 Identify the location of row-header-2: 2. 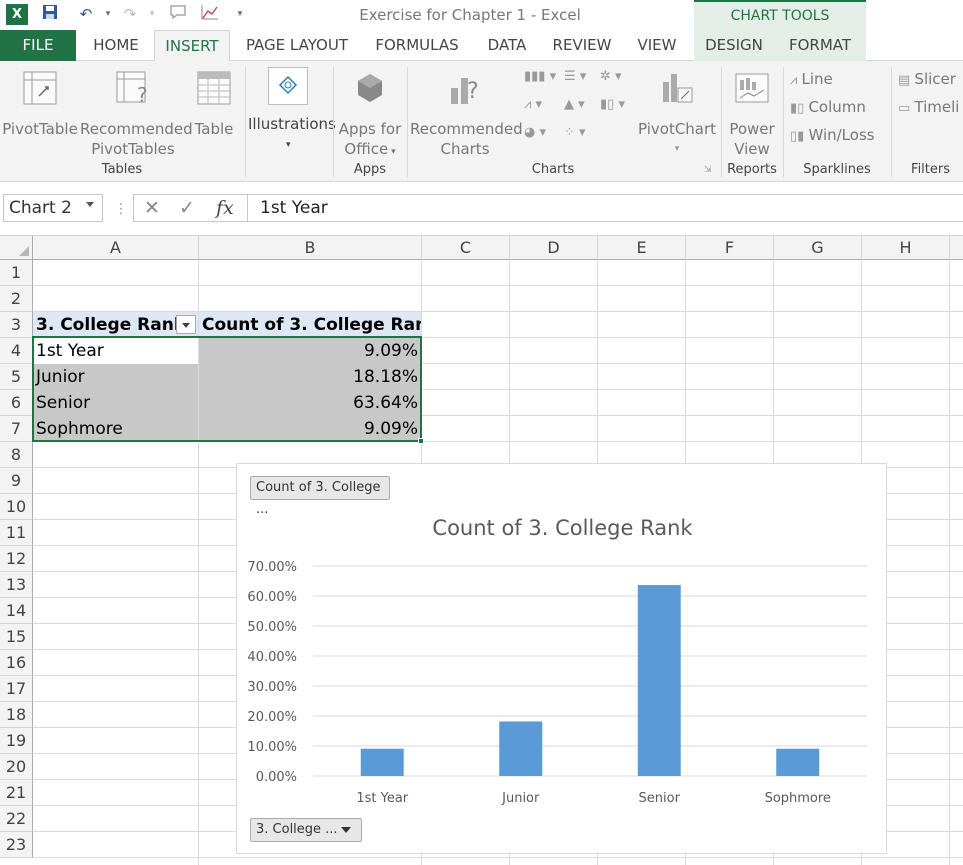
(16, 299).